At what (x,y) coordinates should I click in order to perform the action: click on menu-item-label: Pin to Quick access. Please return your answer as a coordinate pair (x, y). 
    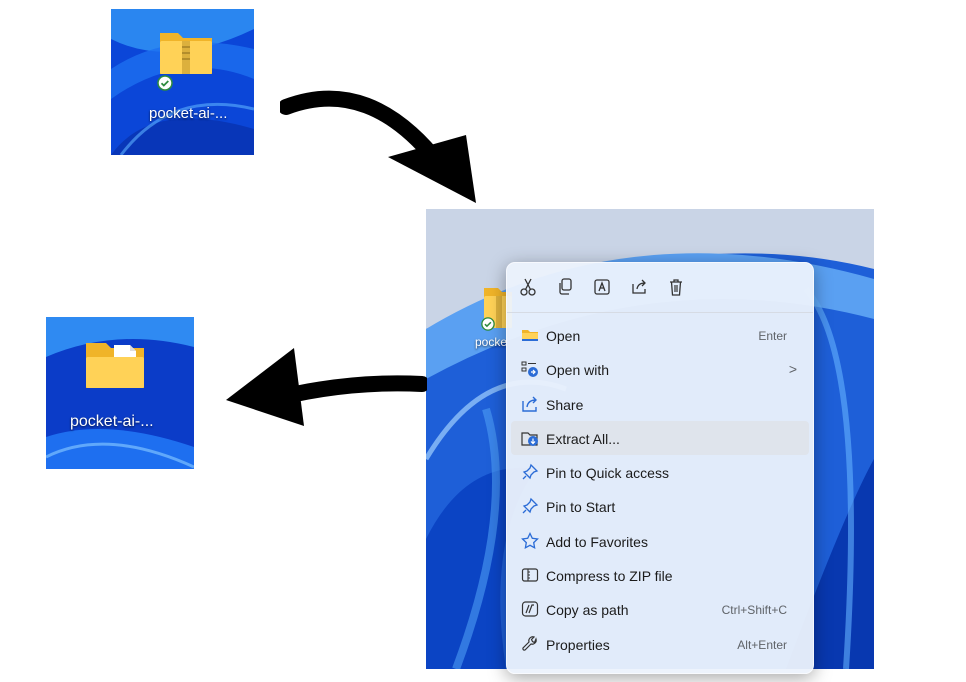
    Looking at the image, I should click on (607, 473).